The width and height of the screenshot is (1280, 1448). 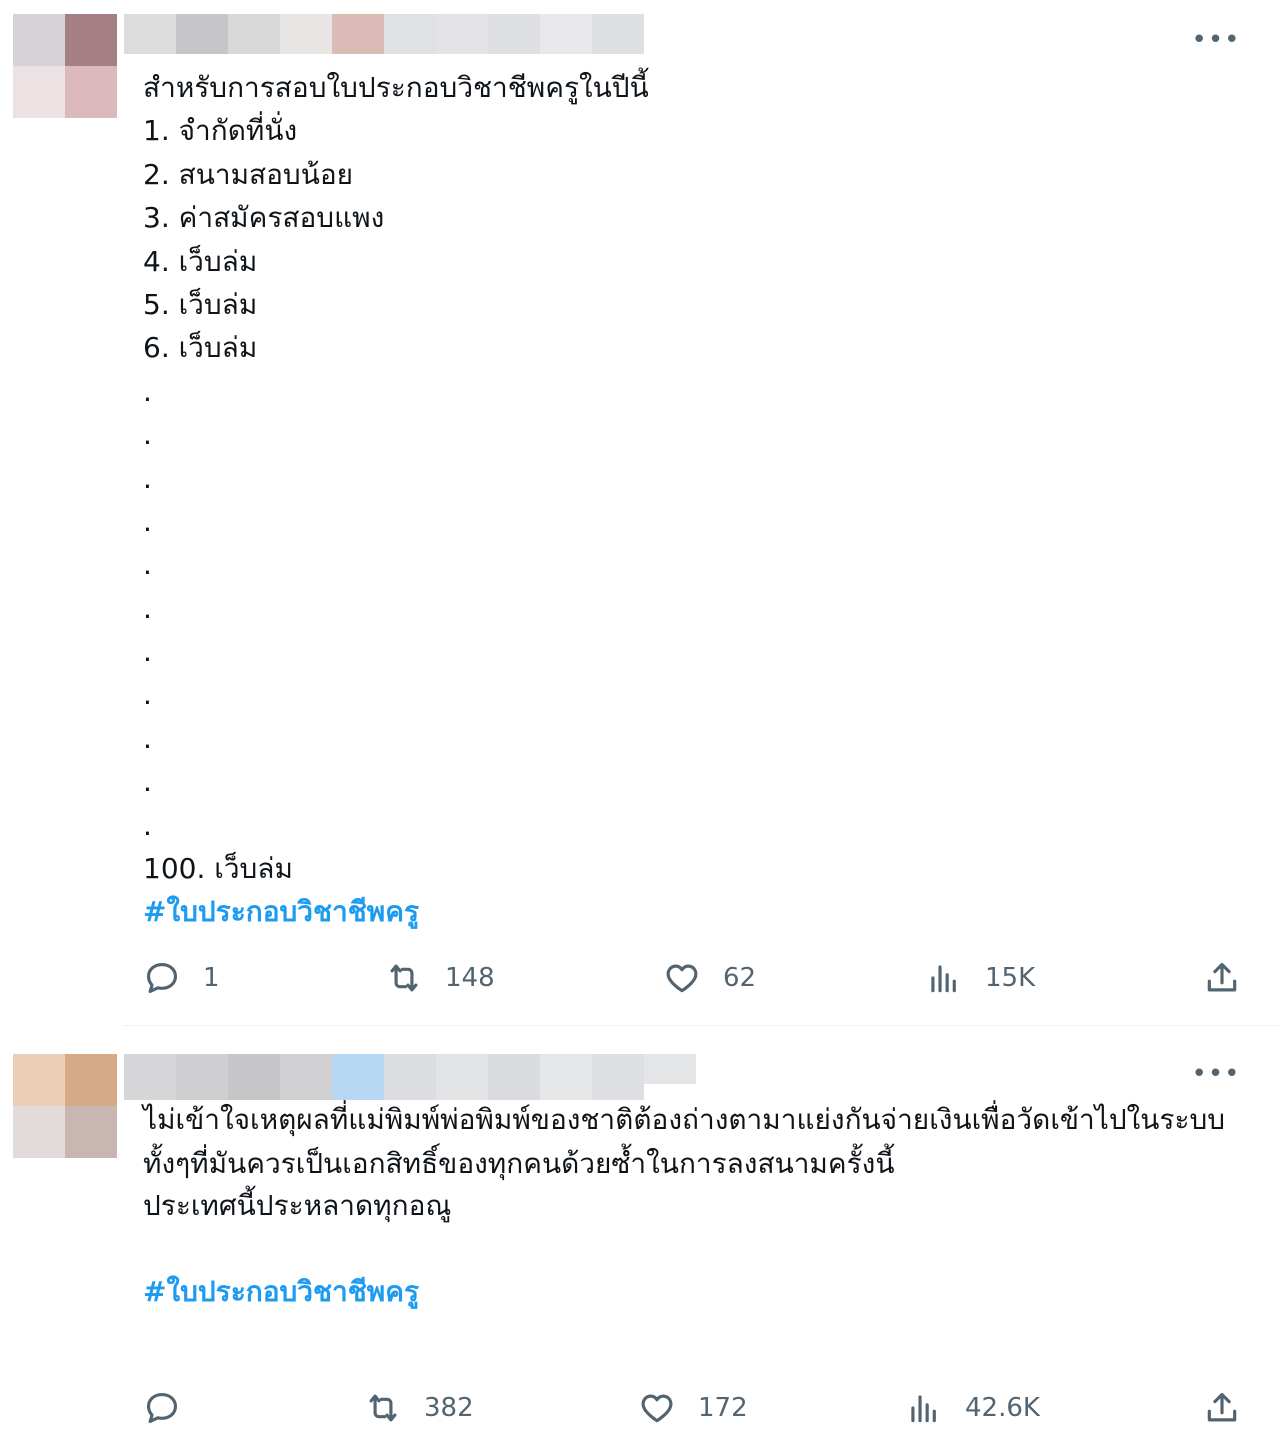 I want to click on tweet-actions: 382 172 42.6K, so click(x=640, y=1408).